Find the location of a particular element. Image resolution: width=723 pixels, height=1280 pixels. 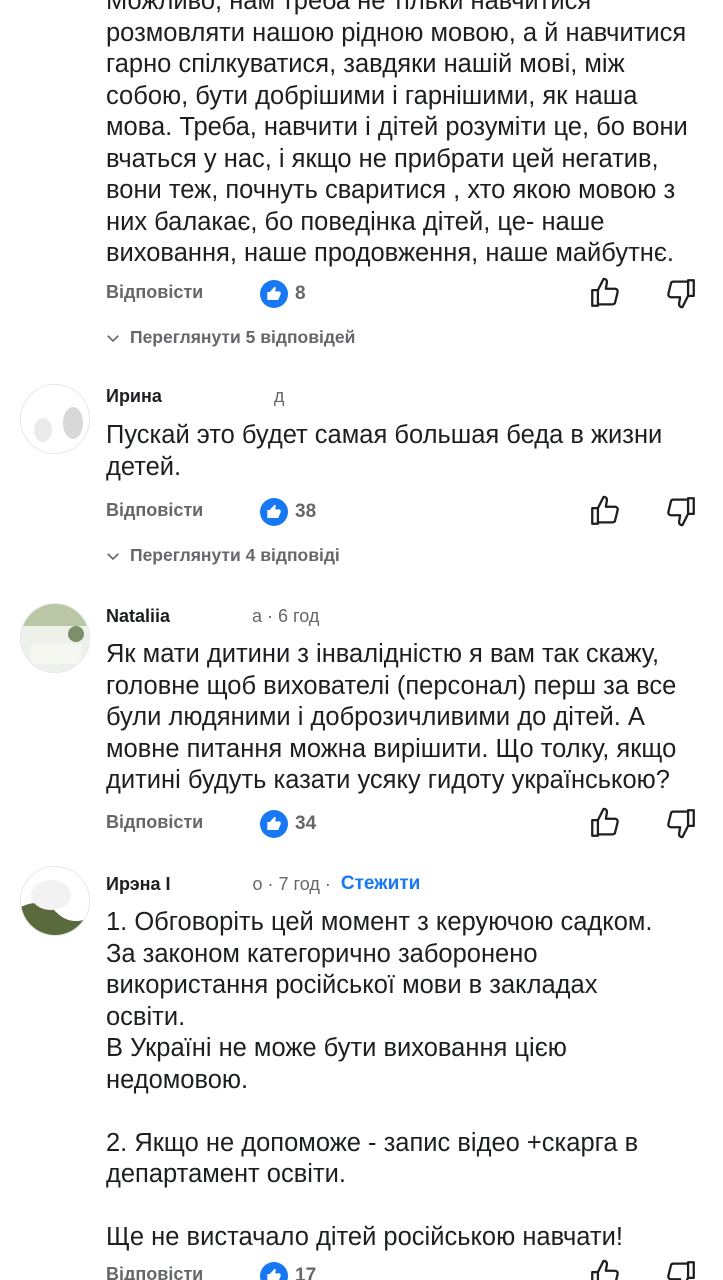

like-count-badge: 8 is located at coordinates (283, 294).